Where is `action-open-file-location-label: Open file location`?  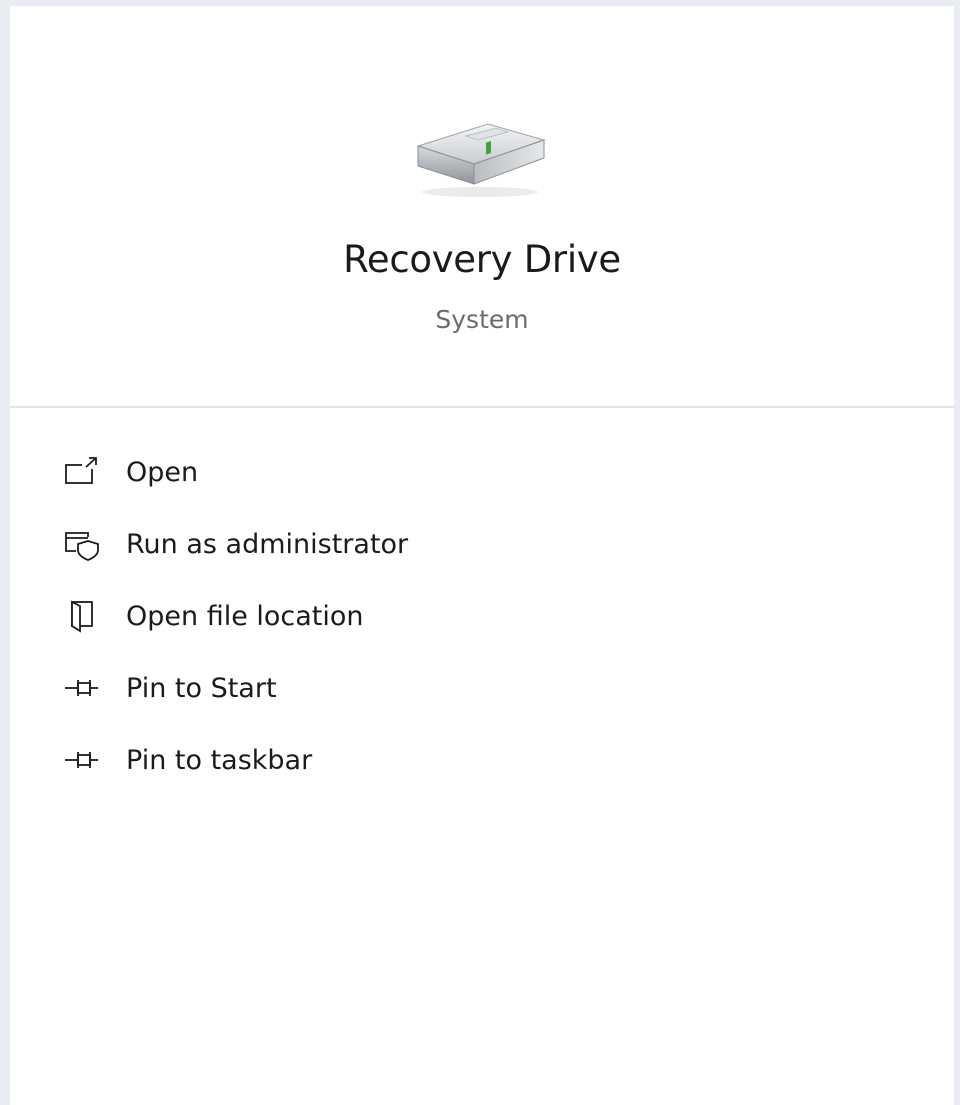 action-open-file-location-label: Open file location is located at coordinates (245, 616).